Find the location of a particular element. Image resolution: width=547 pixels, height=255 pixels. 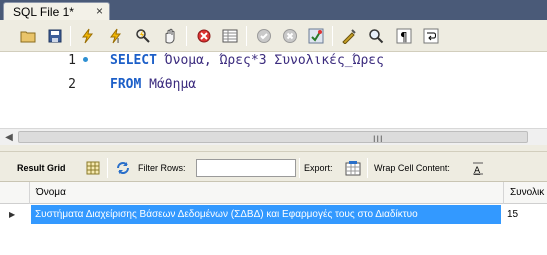

tab-title: SQL File 1* is located at coordinates (43, 11).